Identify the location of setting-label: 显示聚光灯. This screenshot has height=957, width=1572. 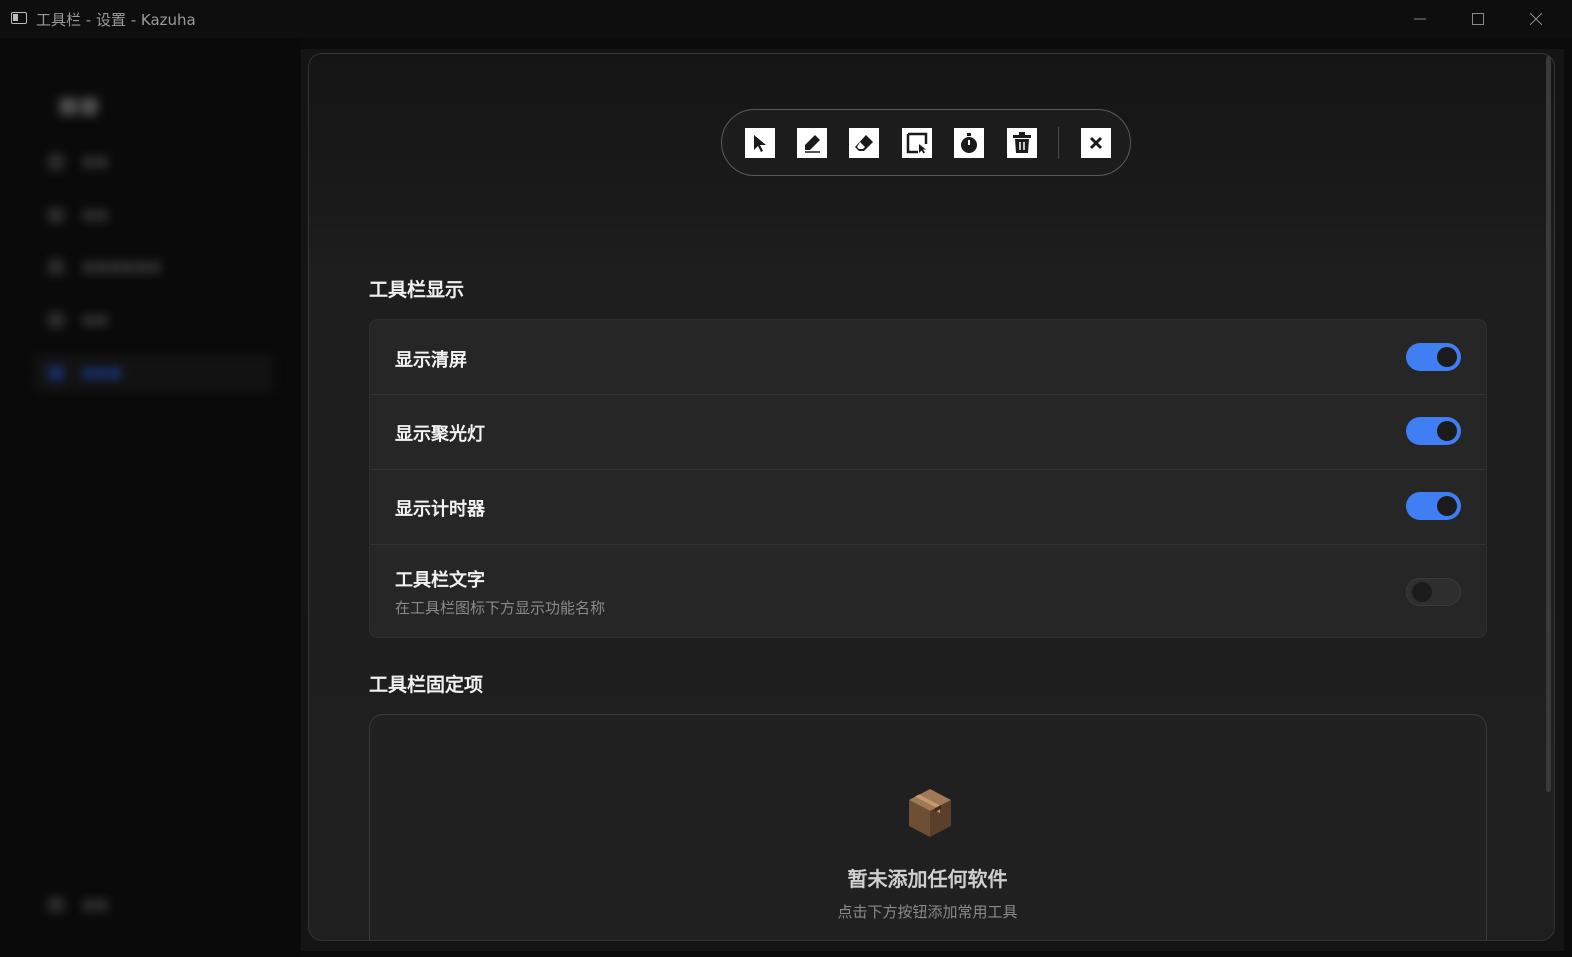
(440, 434).